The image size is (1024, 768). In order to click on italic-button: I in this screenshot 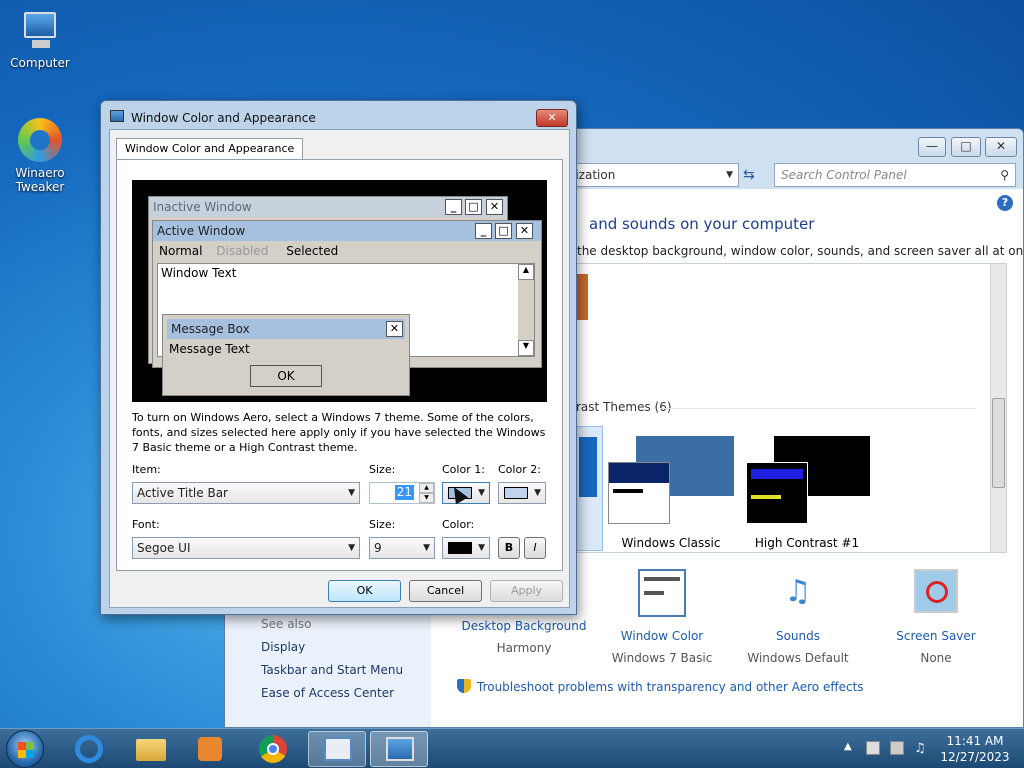, I will do `click(535, 548)`.